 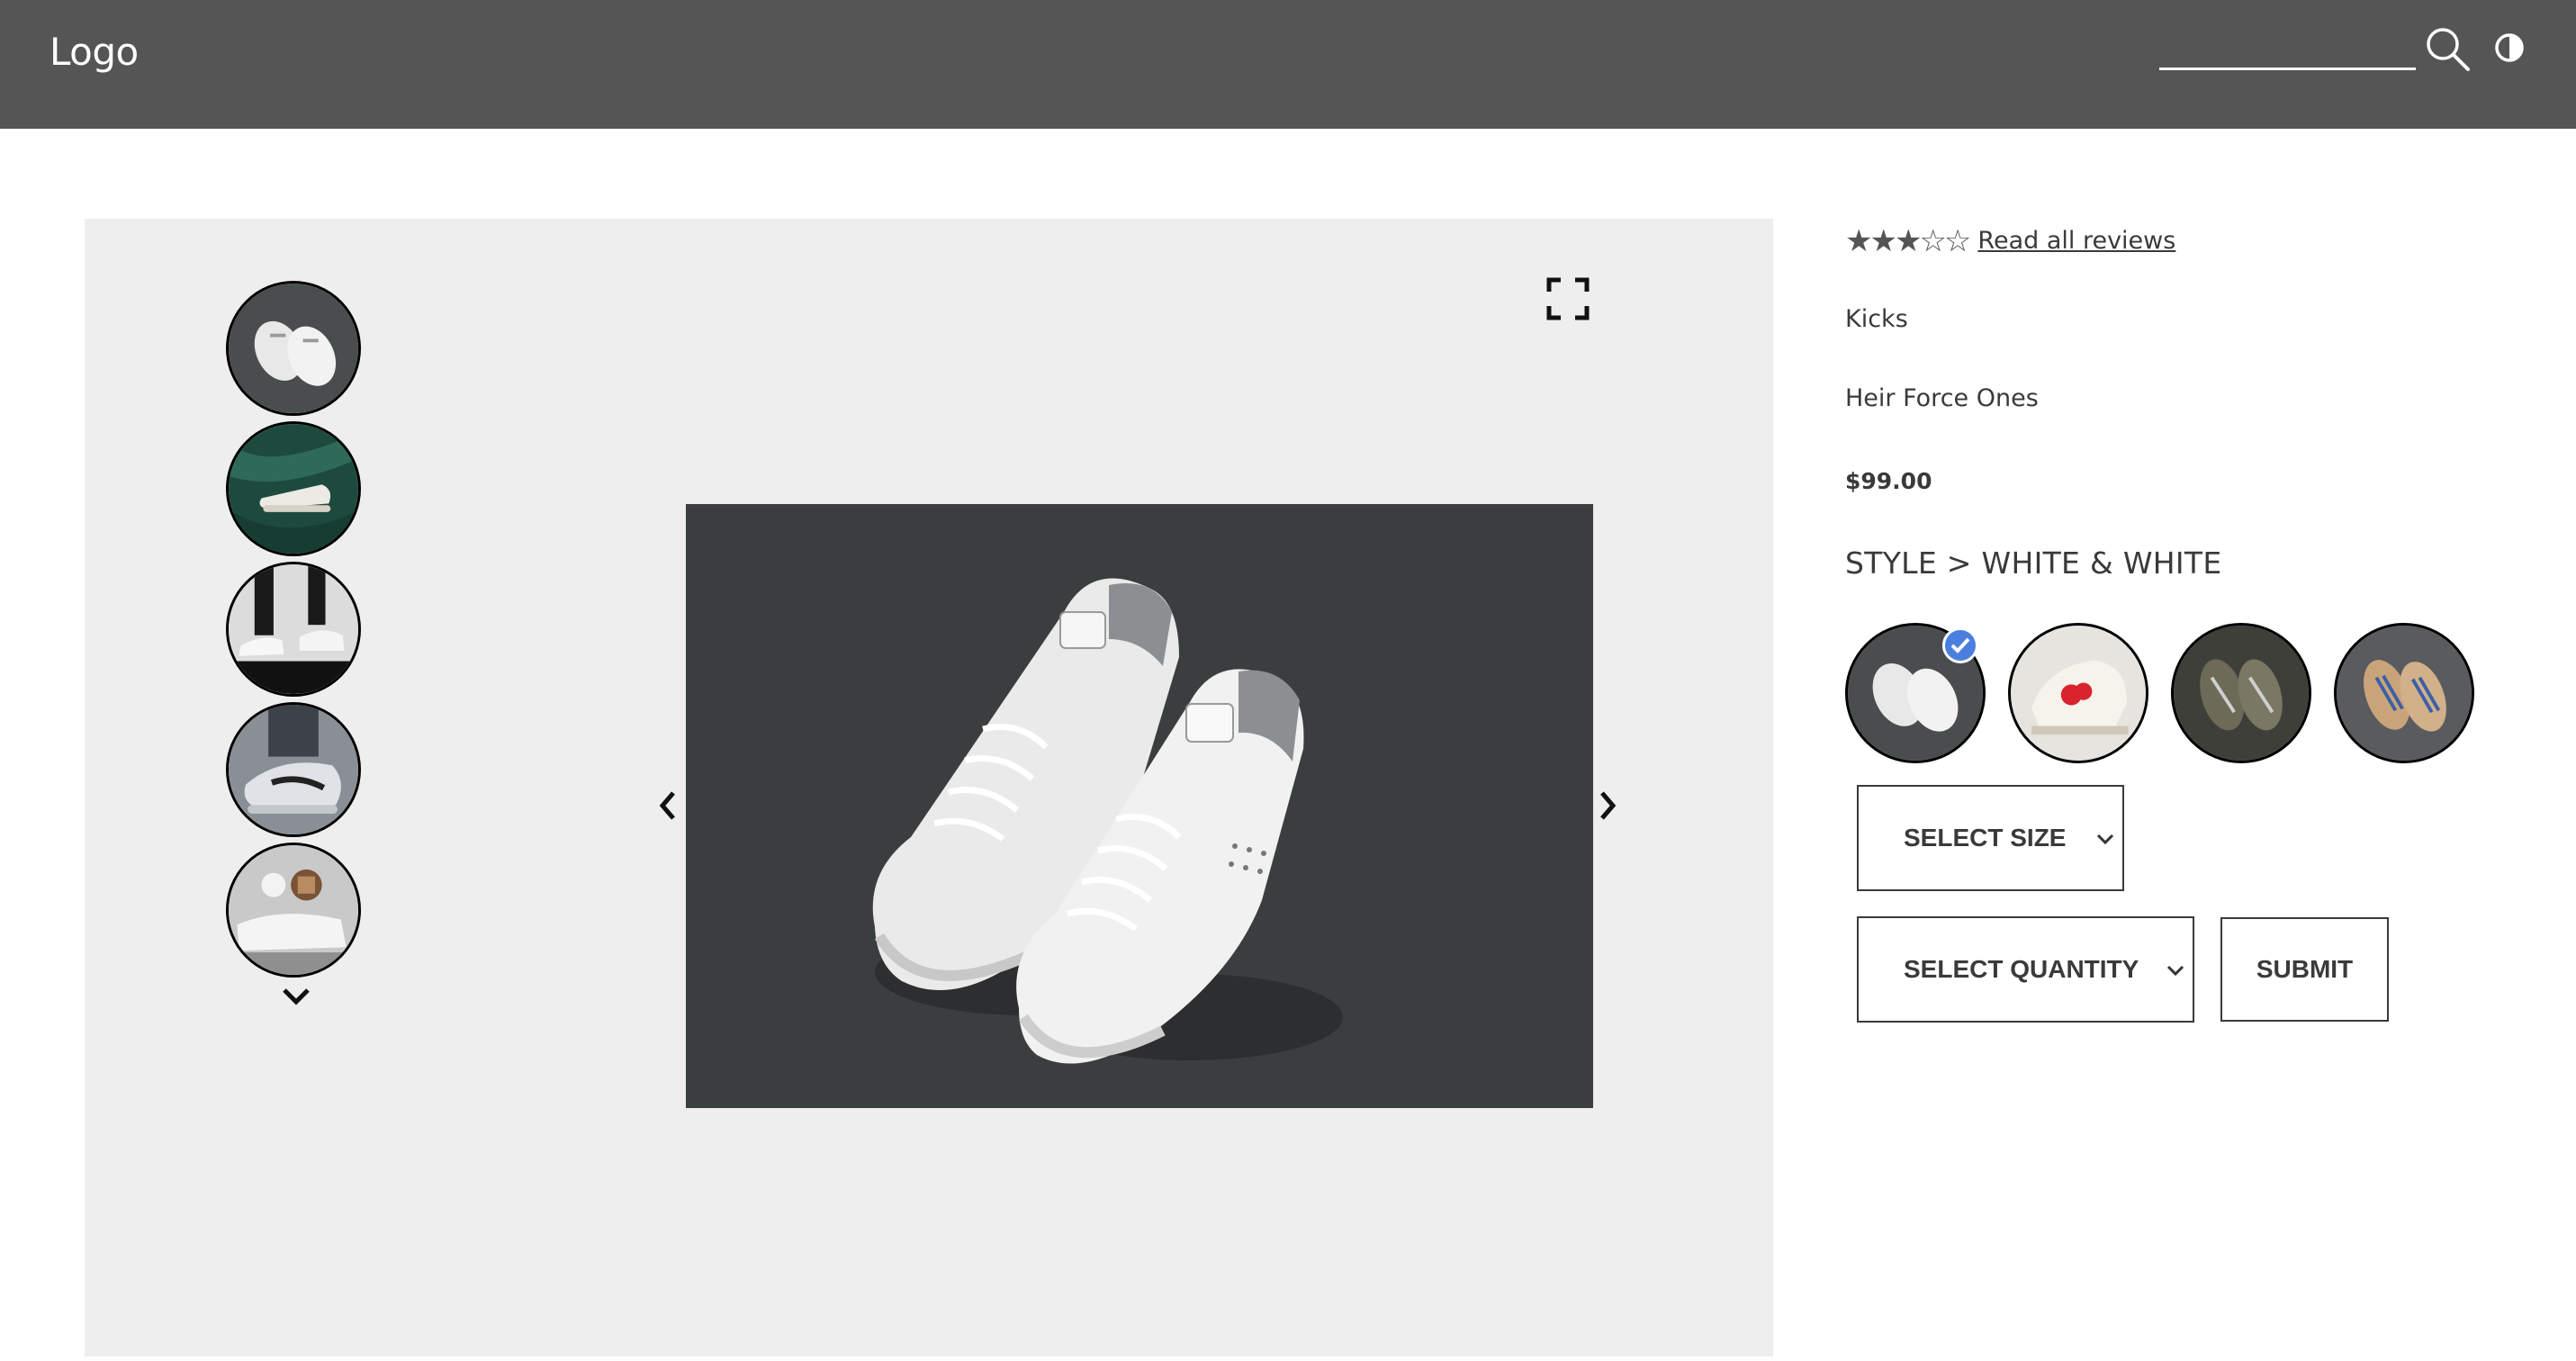 What do you see at coordinates (1942, 398) in the screenshot?
I see `product-name: Heir Force Ones` at bounding box center [1942, 398].